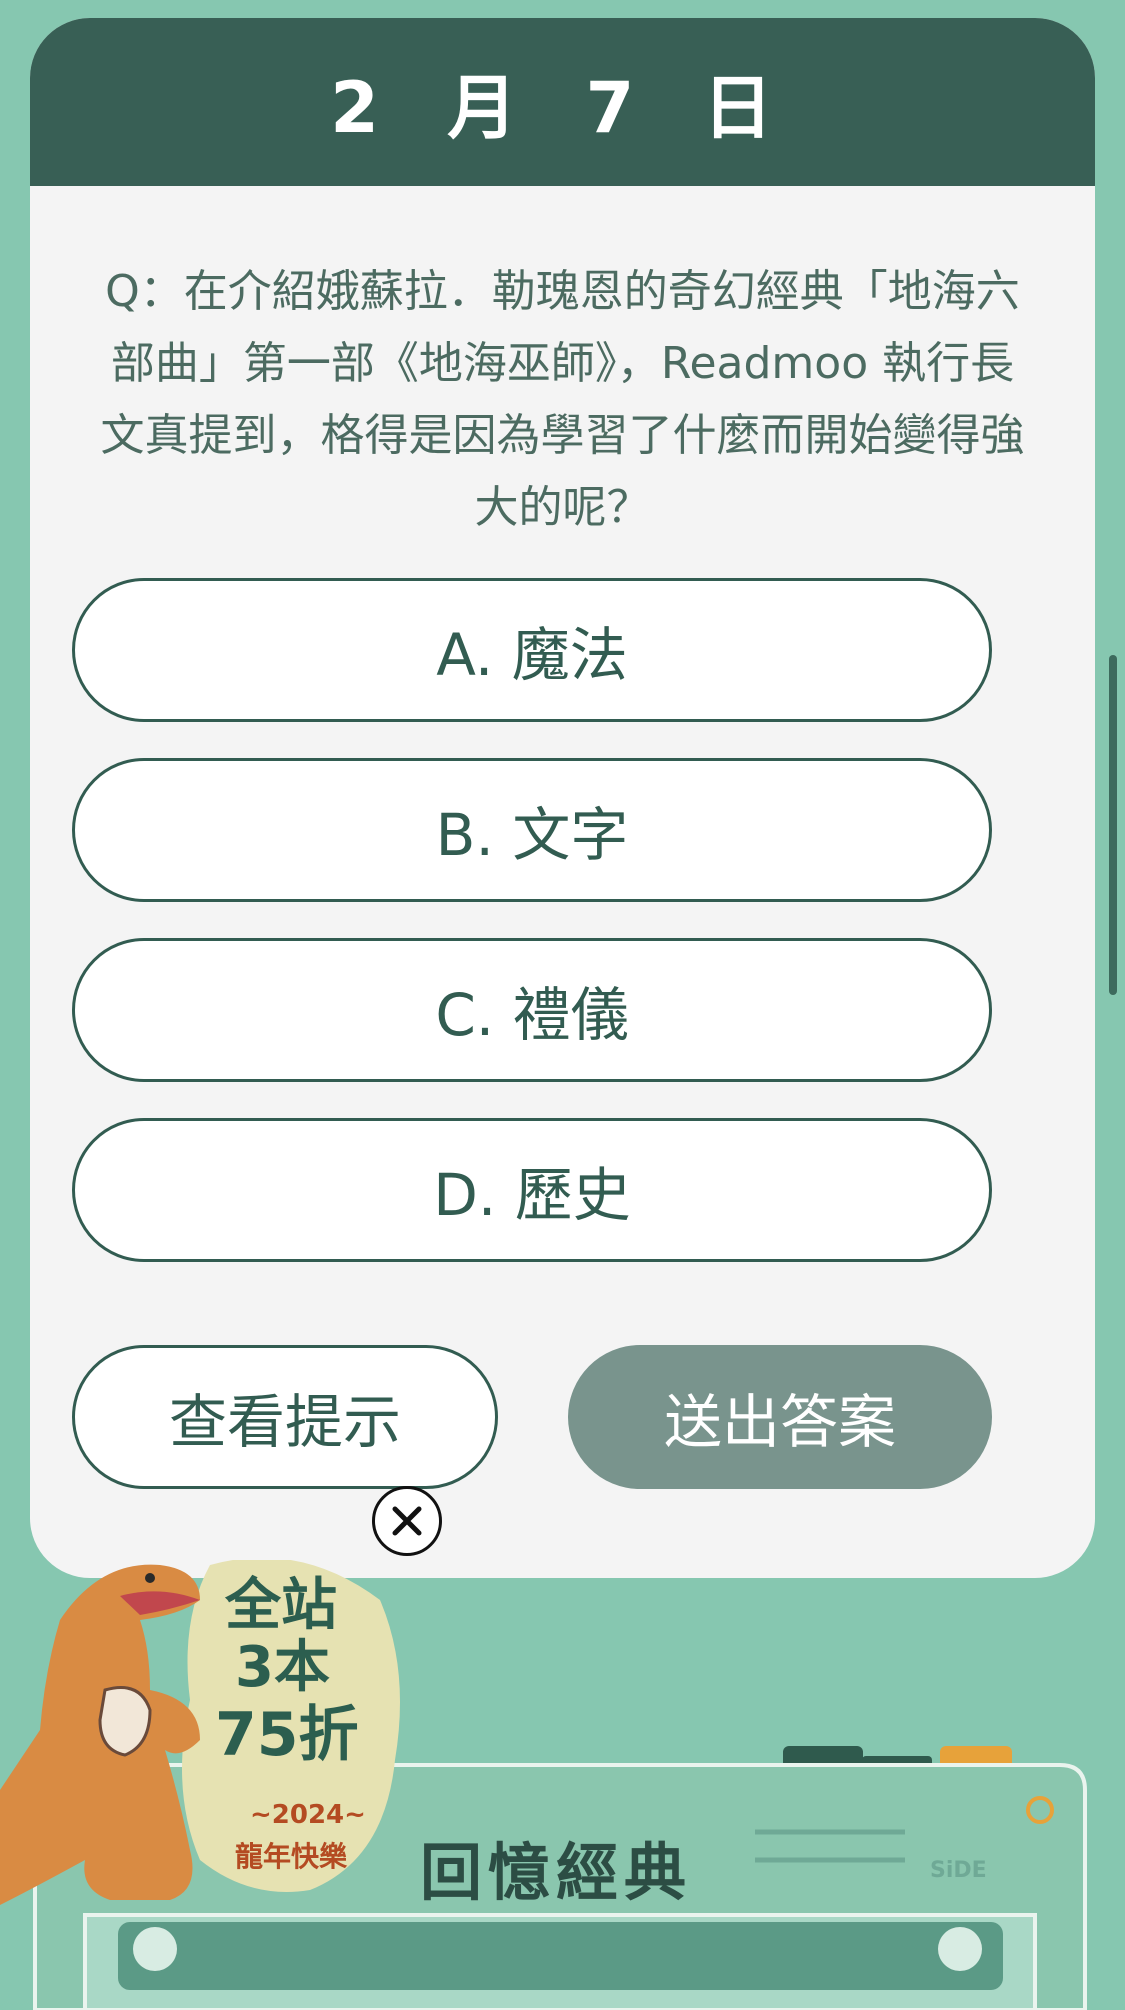 The image size is (1125, 2010). I want to click on option-c-button: C. 禮儀, so click(532, 1010).